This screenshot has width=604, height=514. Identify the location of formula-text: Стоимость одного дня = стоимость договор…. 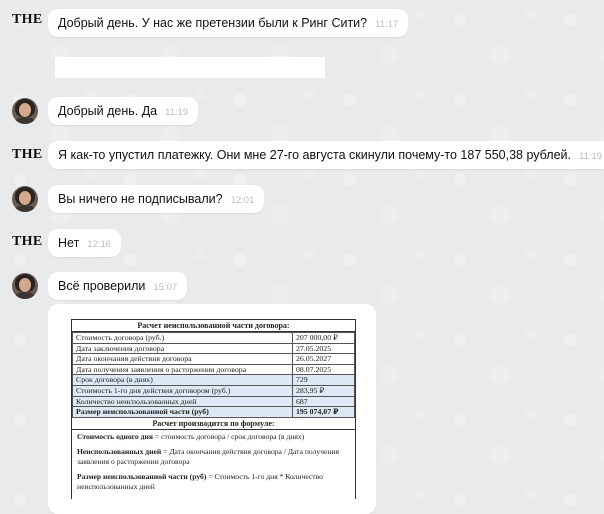
(213, 464).